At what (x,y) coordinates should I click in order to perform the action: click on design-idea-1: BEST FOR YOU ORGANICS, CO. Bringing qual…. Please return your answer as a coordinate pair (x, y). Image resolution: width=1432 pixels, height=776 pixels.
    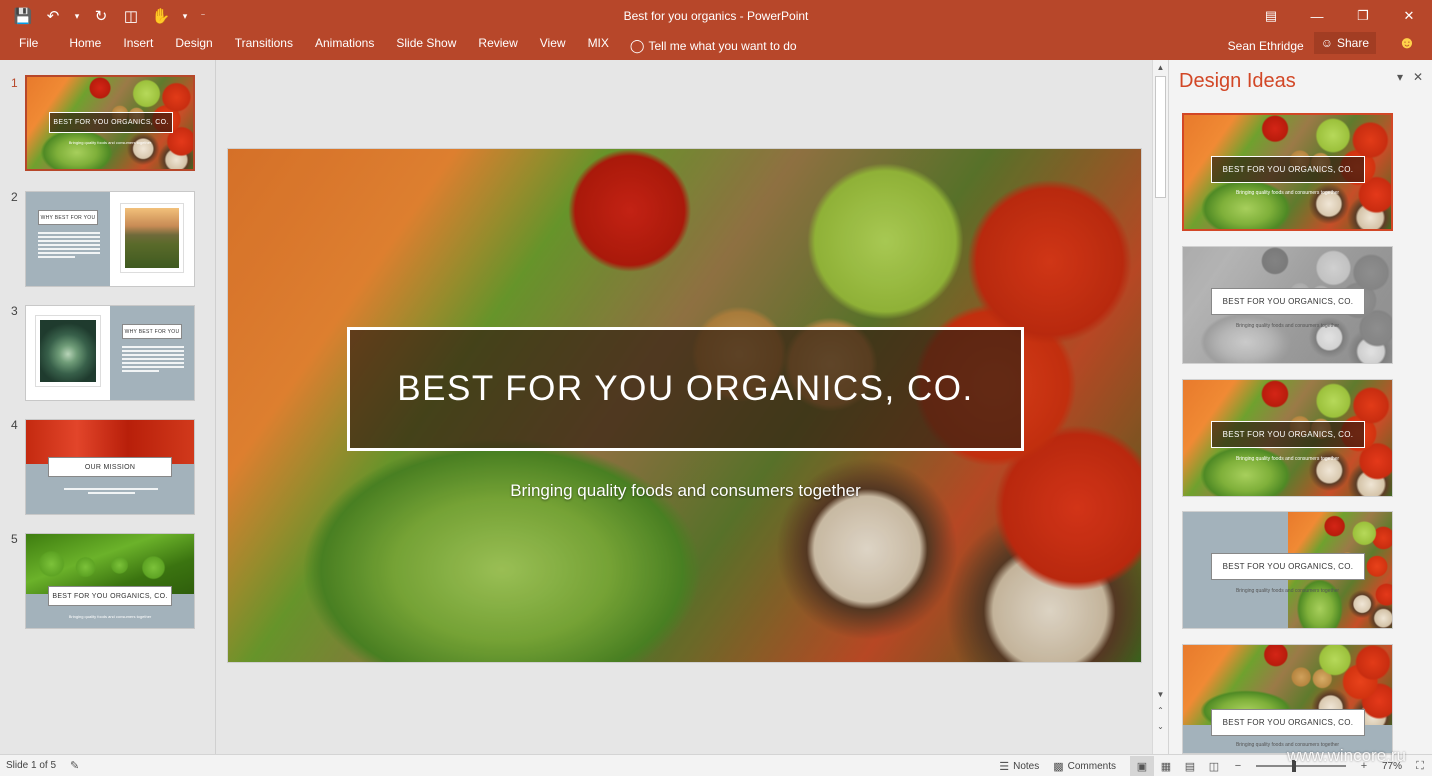
    Looking at the image, I should click on (1287, 172).